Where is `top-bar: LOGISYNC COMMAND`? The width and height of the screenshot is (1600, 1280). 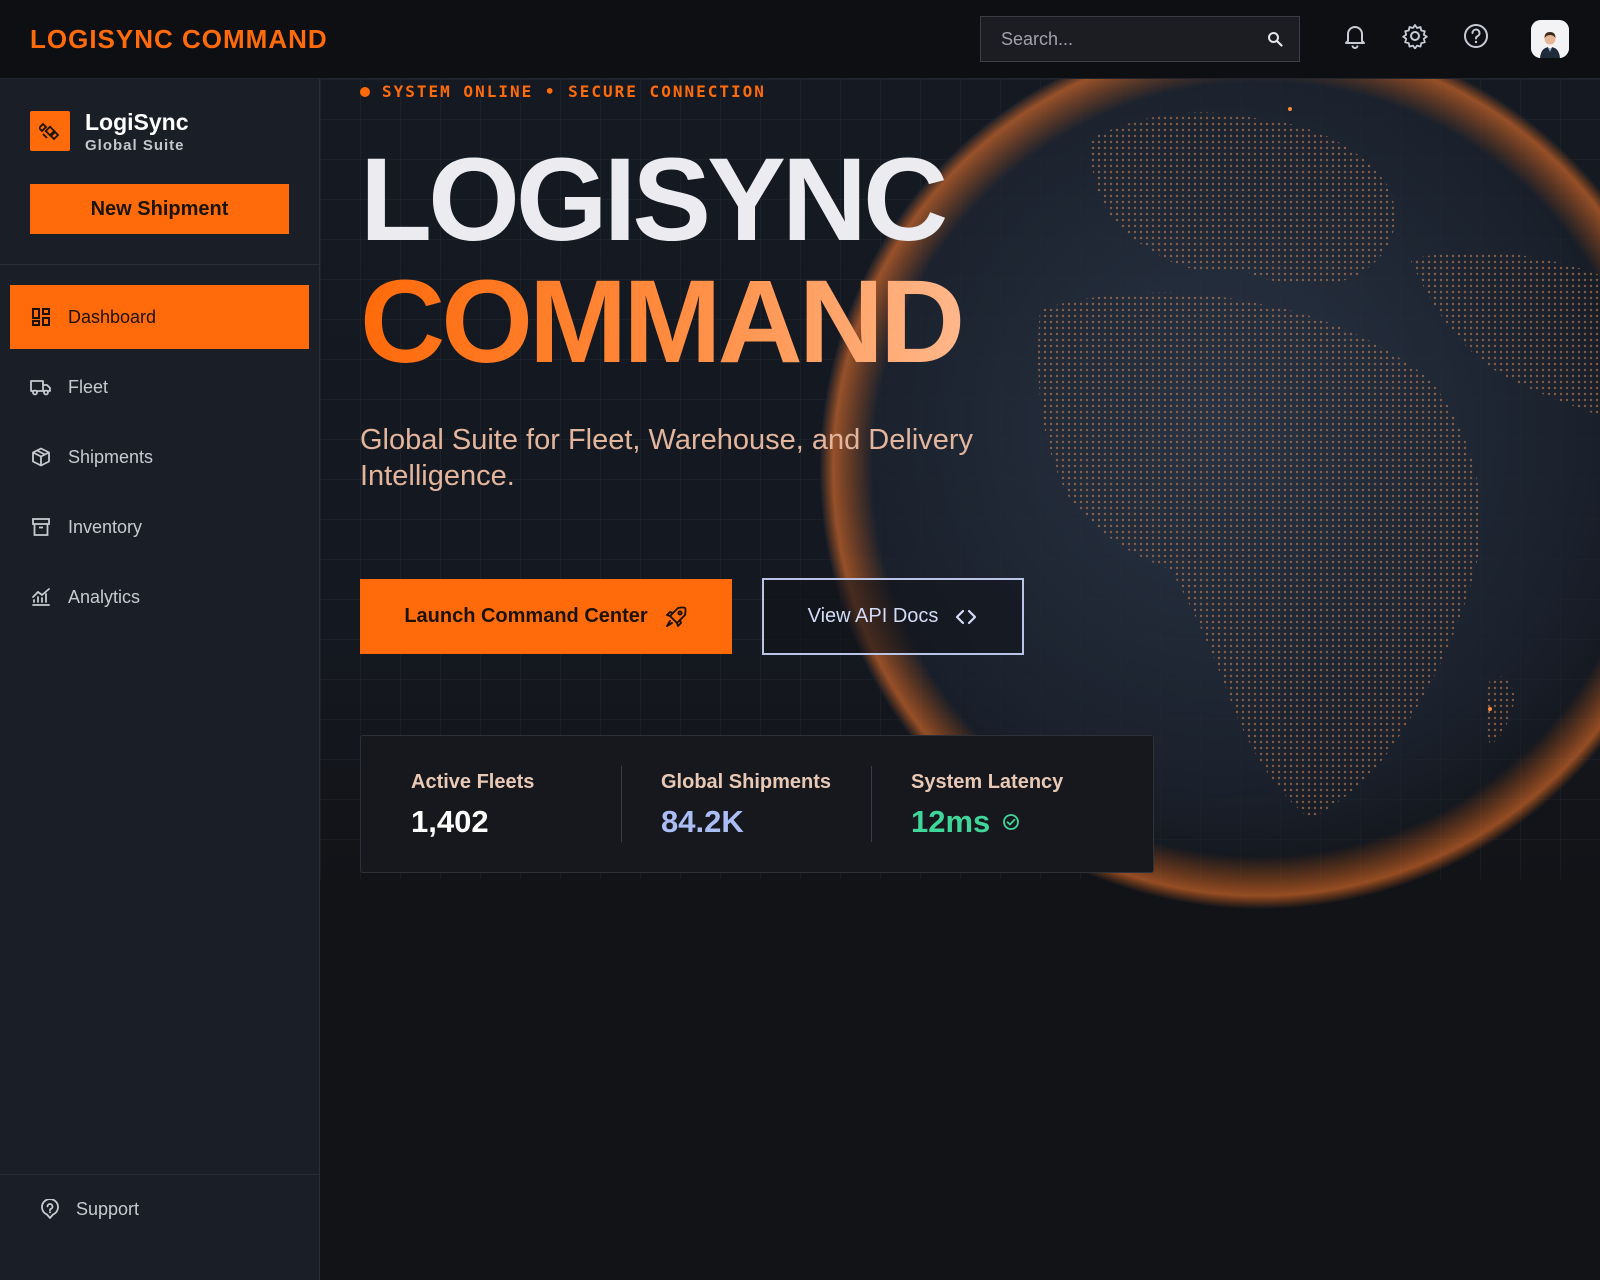 top-bar: LOGISYNC COMMAND is located at coordinates (800, 39).